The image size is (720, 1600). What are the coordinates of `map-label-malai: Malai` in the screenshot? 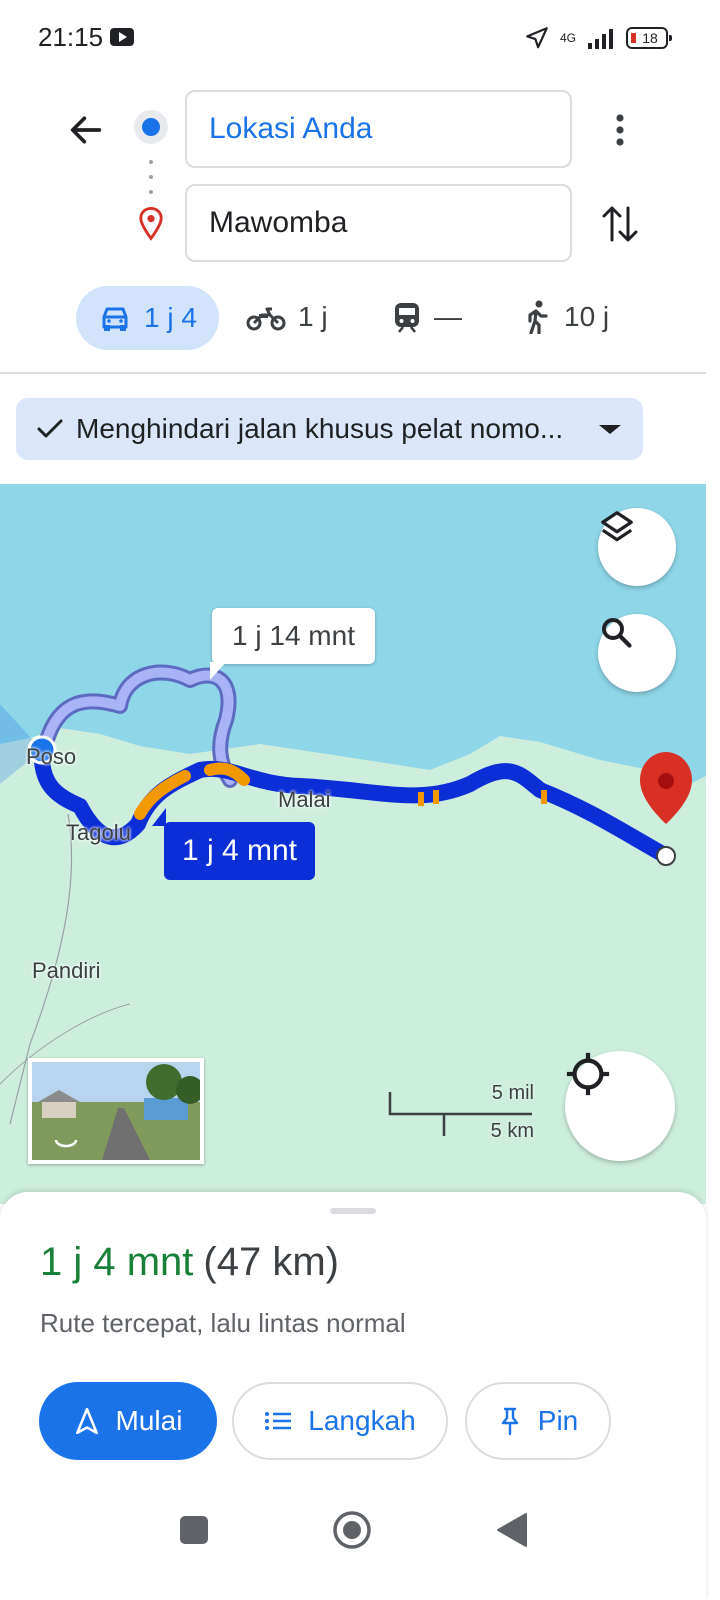 It's located at (304, 799).